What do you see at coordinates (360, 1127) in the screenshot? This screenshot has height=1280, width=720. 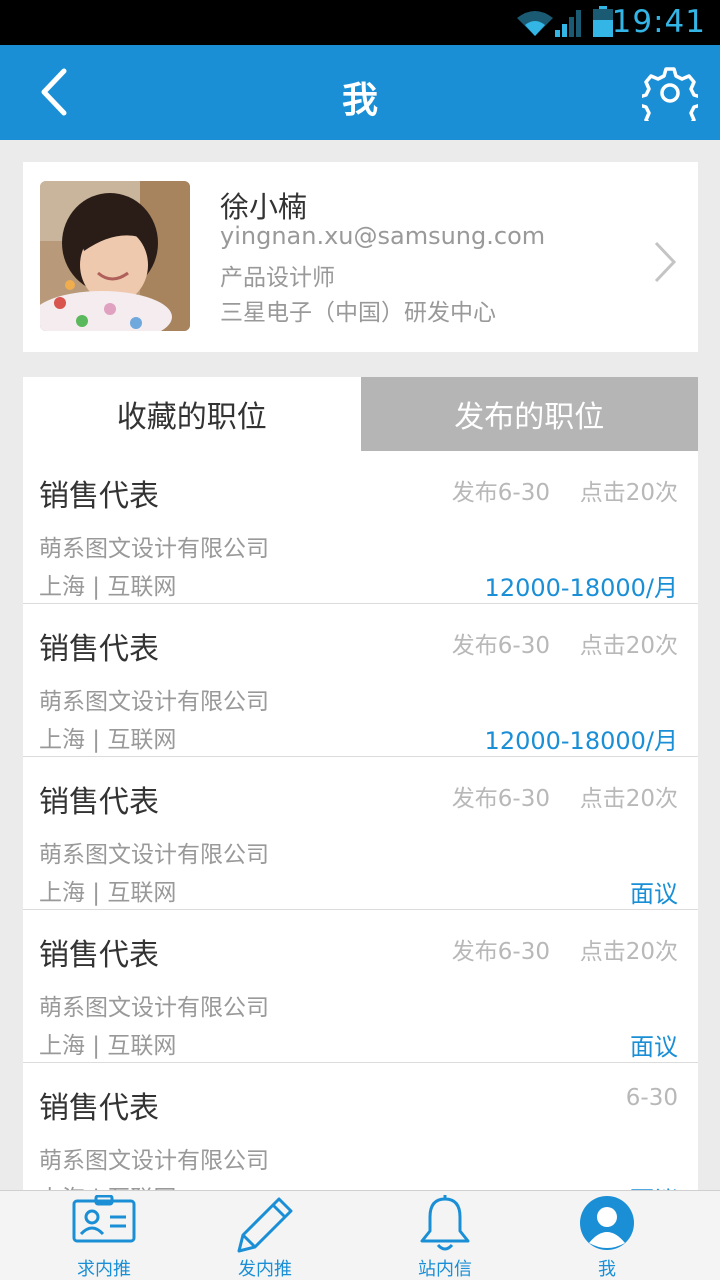 I see `job-item: 销售代表 6-30 萌系图文设计有限公司 上海 | 互联网 面议` at bounding box center [360, 1127].